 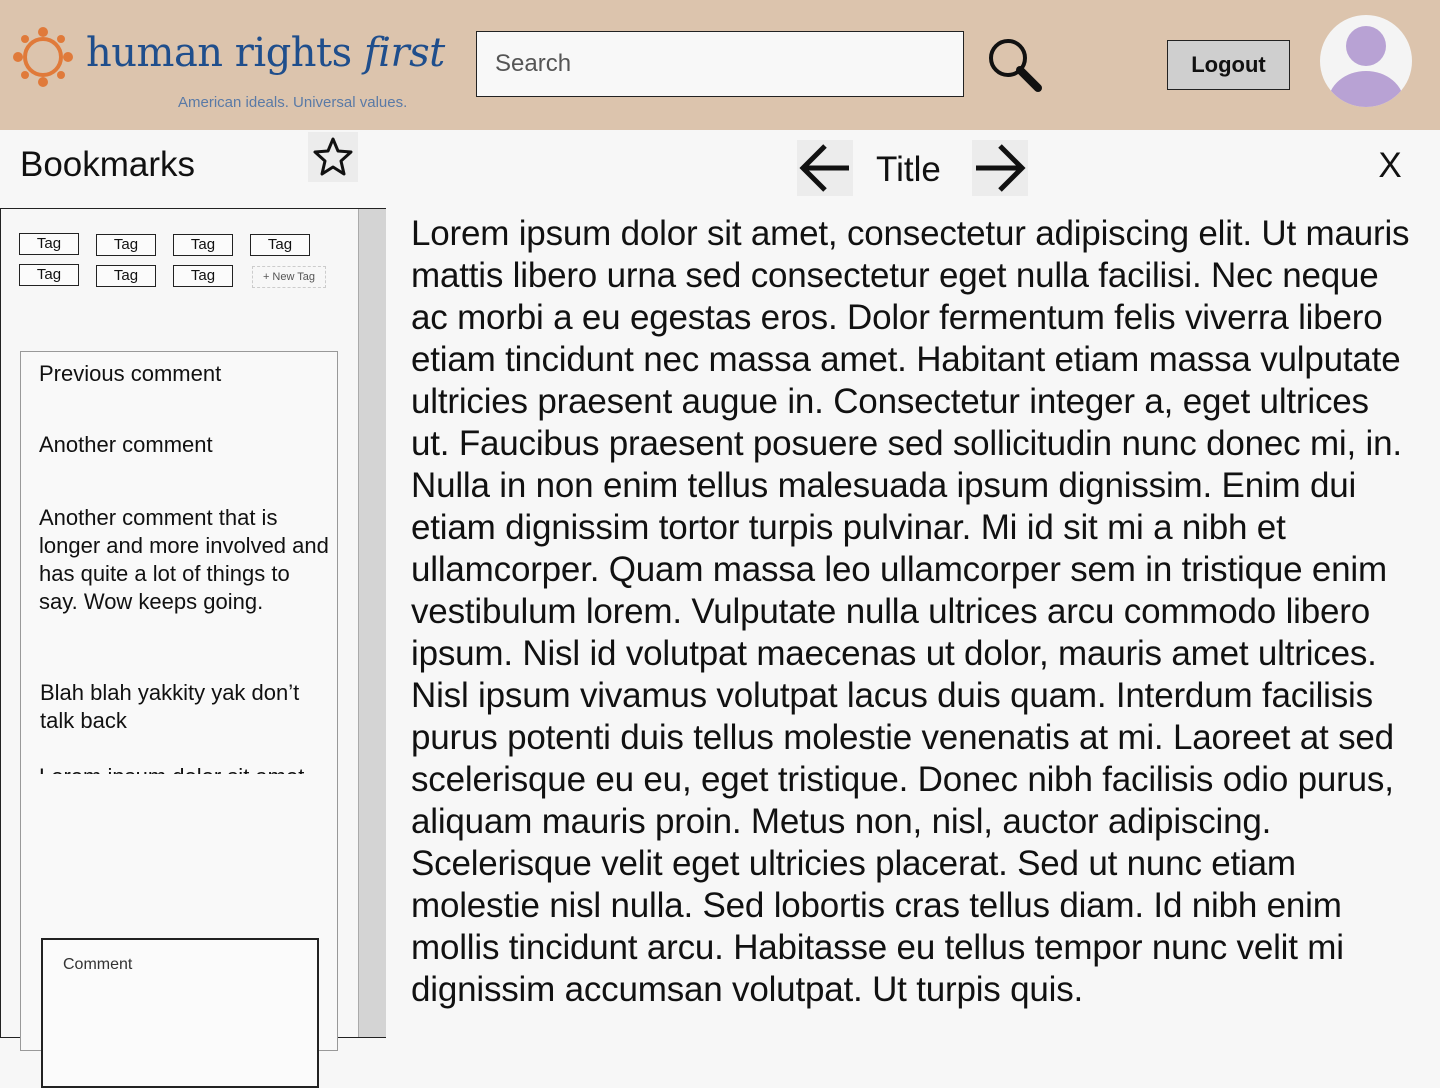 I want to click on arrow-right-icon, so click(x=1001, y=168).